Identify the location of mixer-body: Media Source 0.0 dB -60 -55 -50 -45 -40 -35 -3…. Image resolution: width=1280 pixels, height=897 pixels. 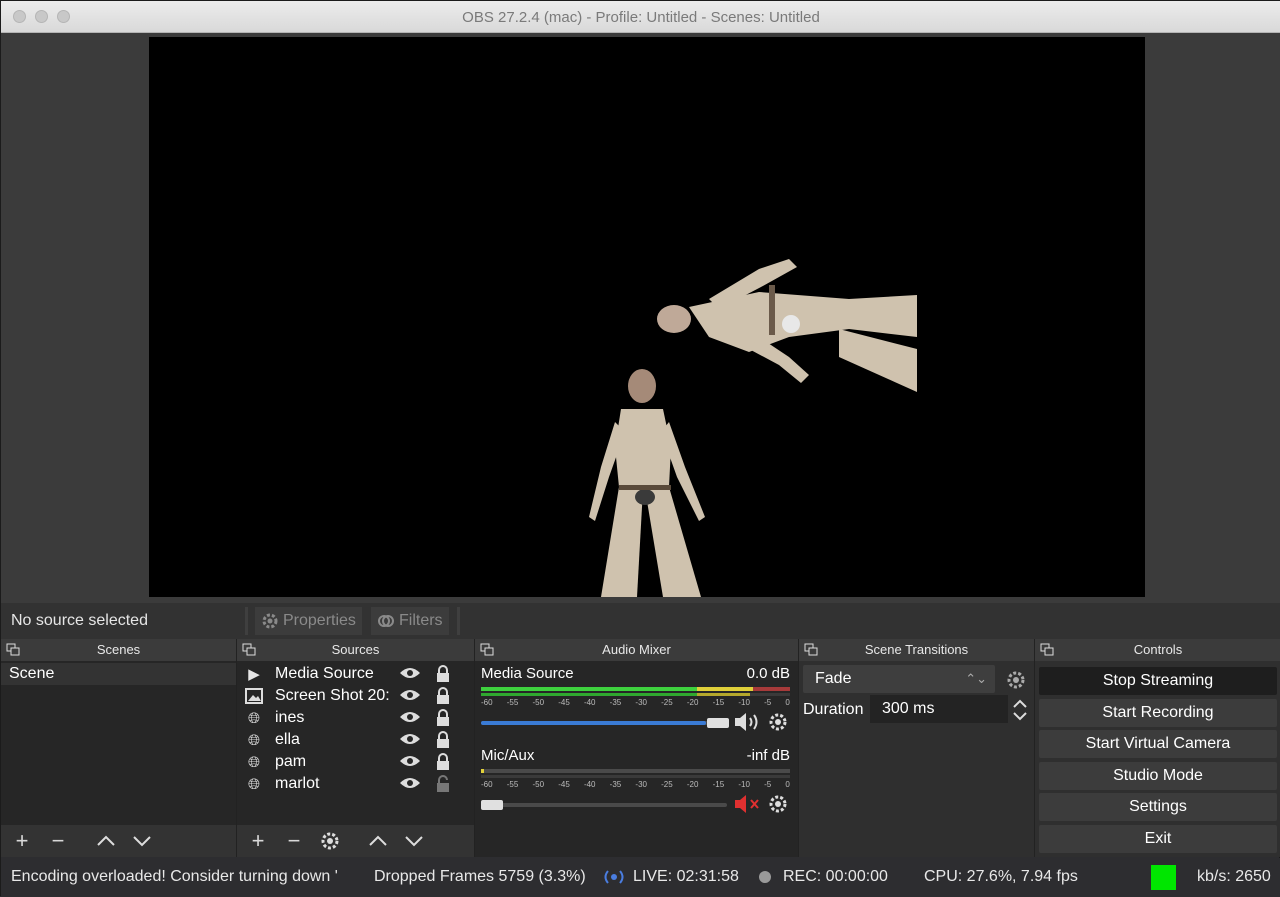
(636, 759).